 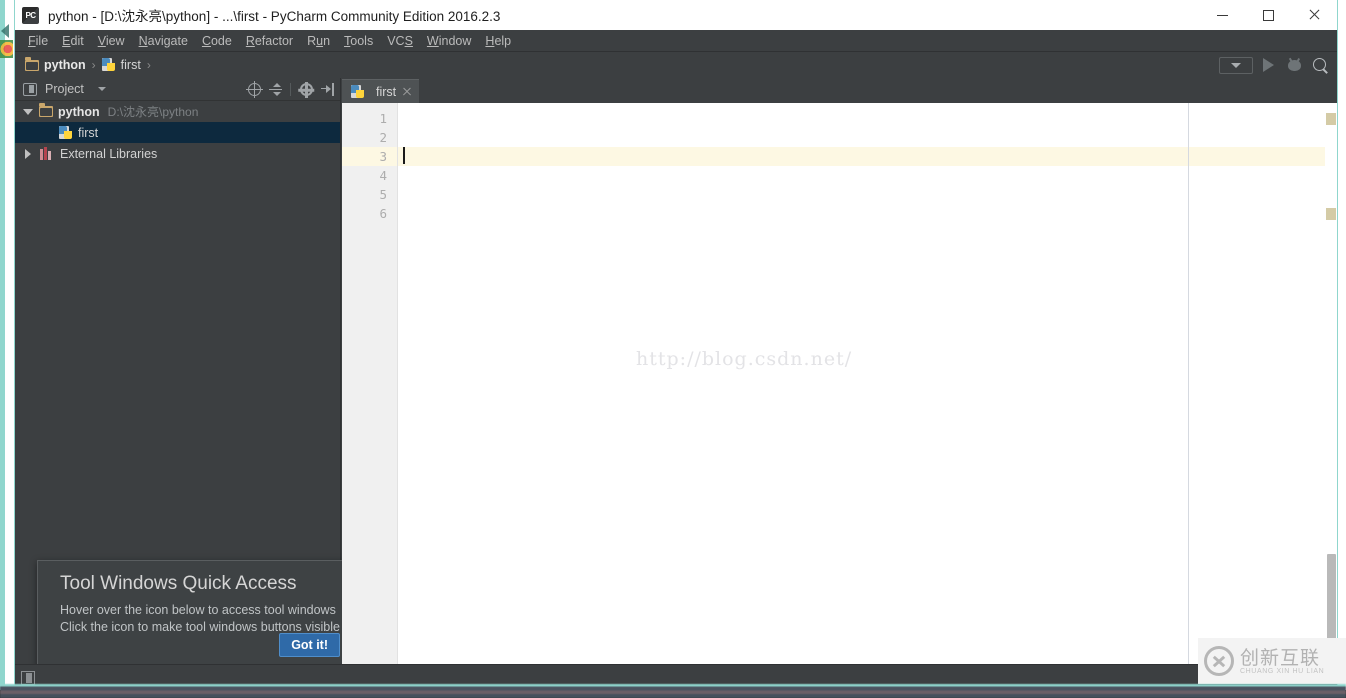 I want to click on settings-button, so click(x=306, y=90).